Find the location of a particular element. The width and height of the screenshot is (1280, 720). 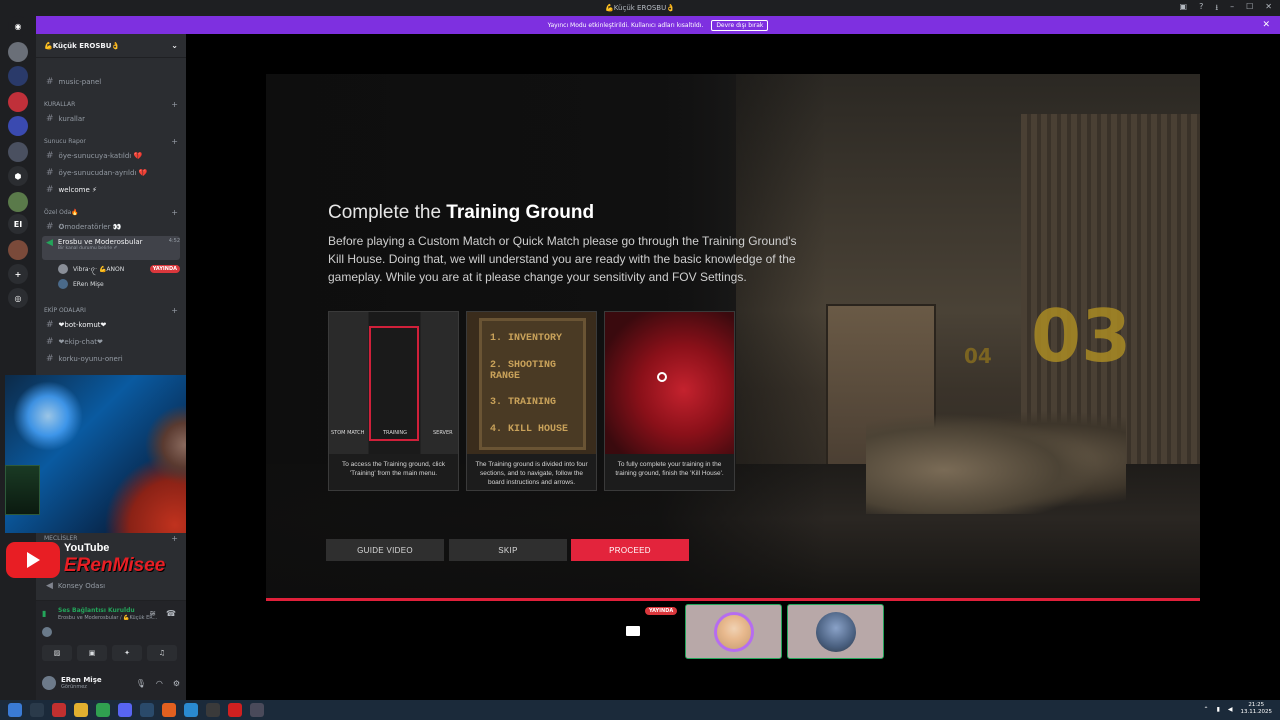

highlight-frame is located at coordinates (394, 383).